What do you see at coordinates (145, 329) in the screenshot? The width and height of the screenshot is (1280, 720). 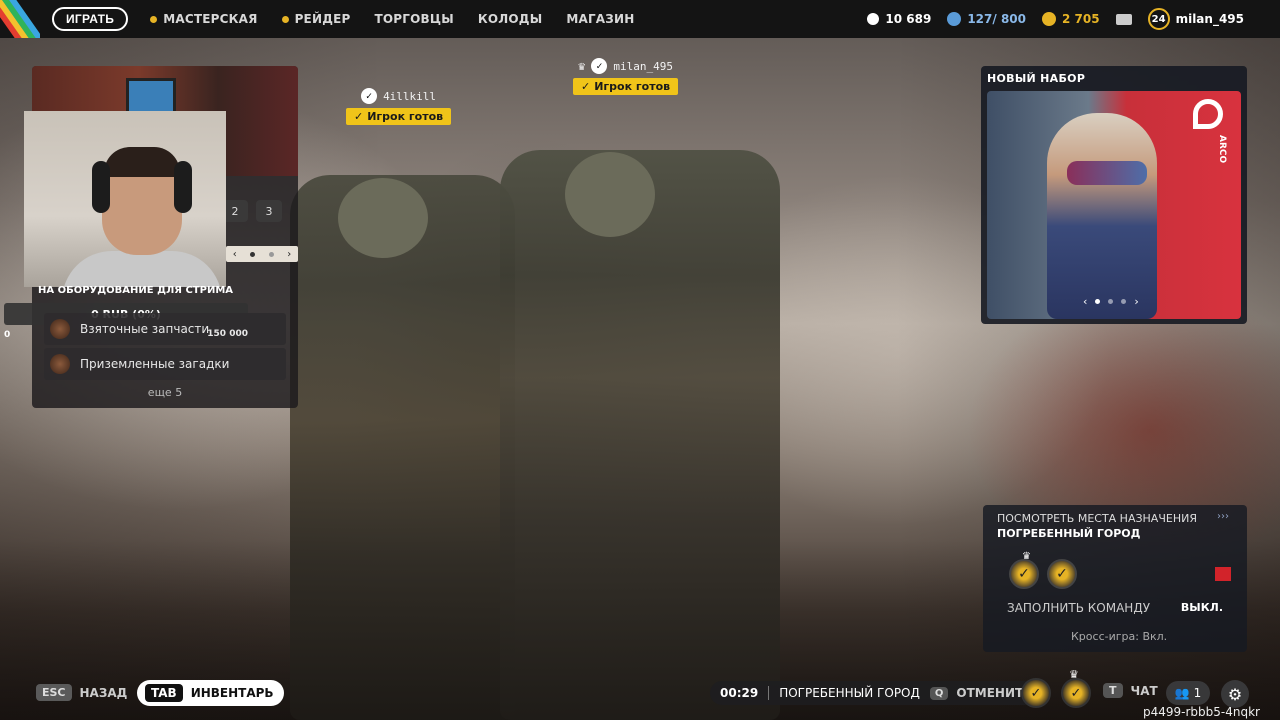 I see `task-label: Взяточные запчасти` at bounding box center [145, 329].